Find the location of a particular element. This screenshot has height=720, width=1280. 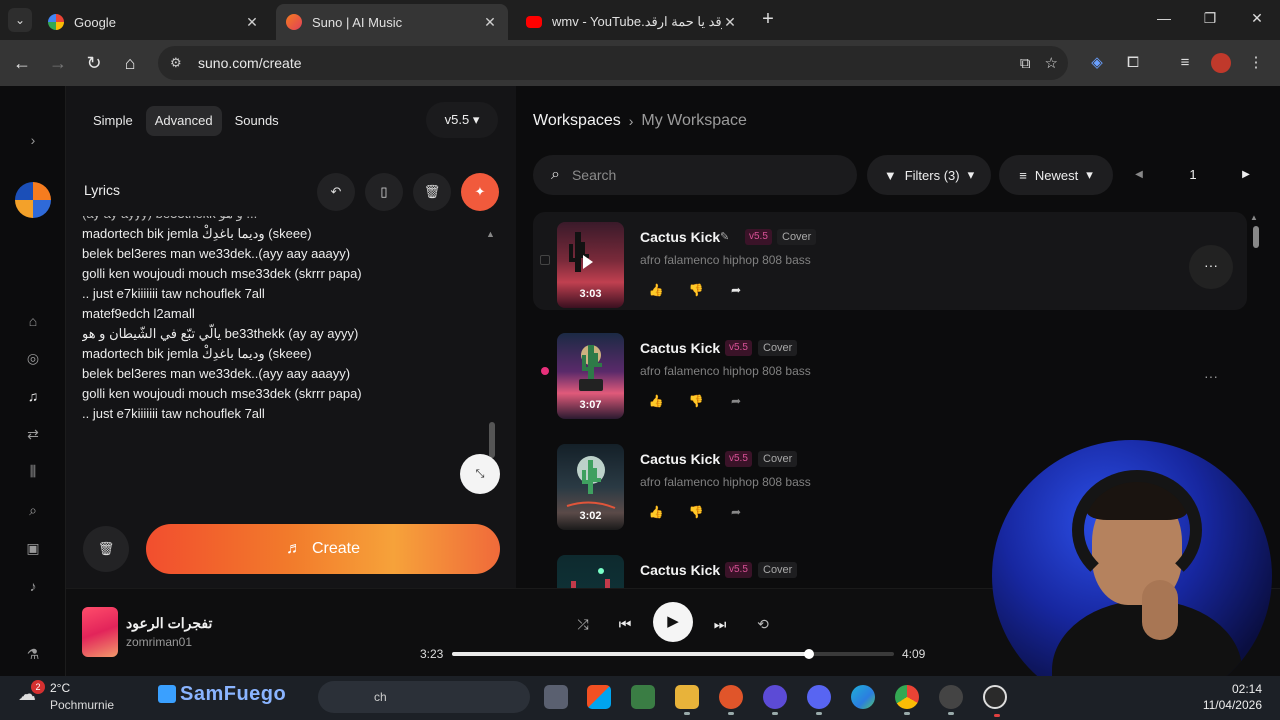

select-checkbox is located at coordinates (545, 260).